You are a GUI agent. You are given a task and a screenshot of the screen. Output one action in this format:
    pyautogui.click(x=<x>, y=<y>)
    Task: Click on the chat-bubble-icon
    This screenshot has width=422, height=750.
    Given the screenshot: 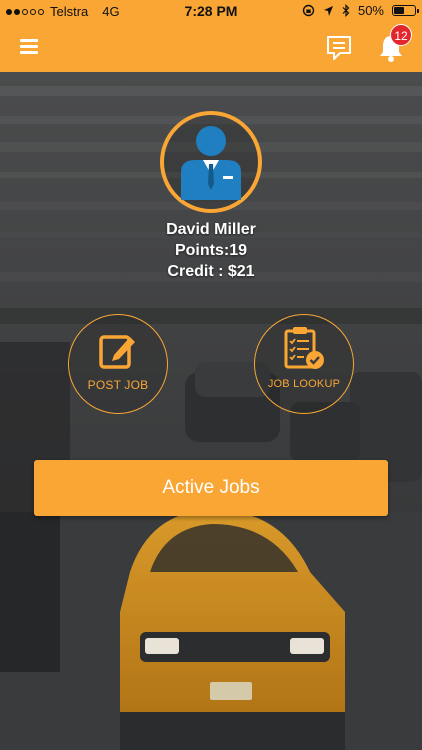 What is the action you would take?
    pyautogui.click(x=339, y=48)
    